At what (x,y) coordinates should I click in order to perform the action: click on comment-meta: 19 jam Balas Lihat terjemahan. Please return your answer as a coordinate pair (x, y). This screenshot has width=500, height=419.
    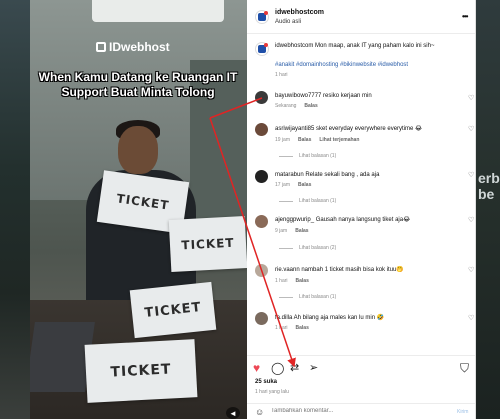
    Looking at the image, I should click on (317, 140).